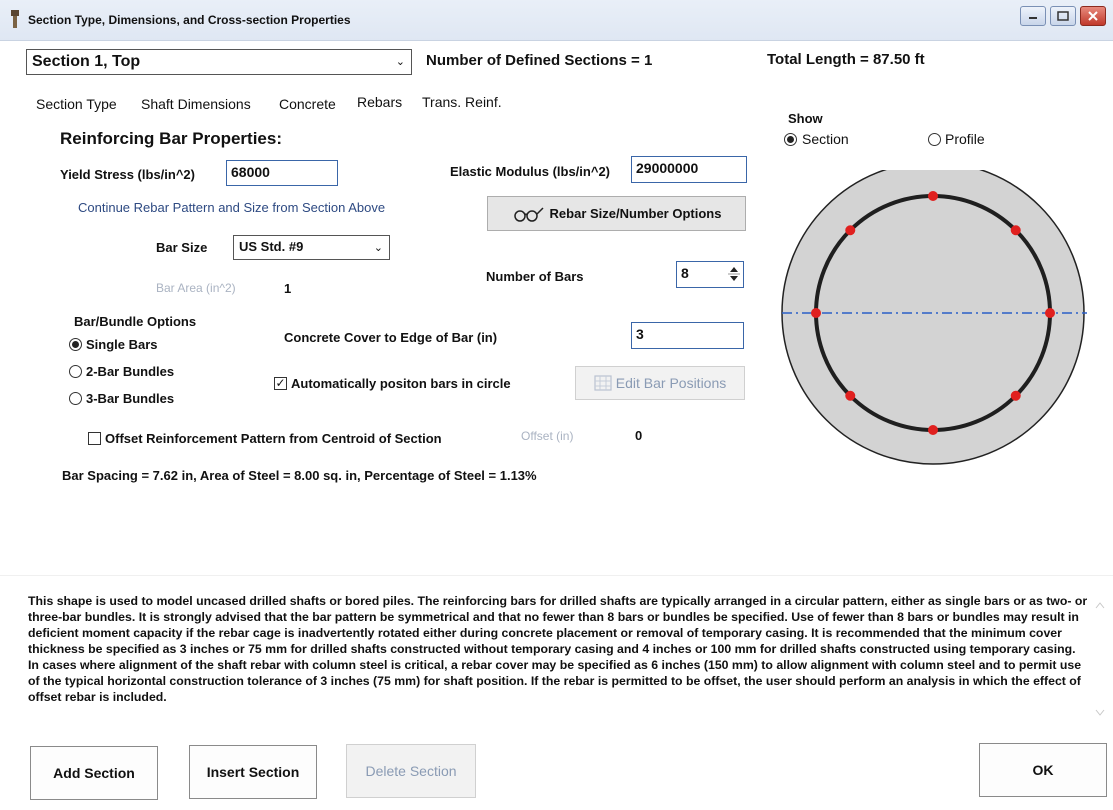 The image size is (1113, 810). What do you see at coordinates (86, 61) in the screenshot?
I see `section-select-value: Section 1, Top` at bounding box center [86, 61].